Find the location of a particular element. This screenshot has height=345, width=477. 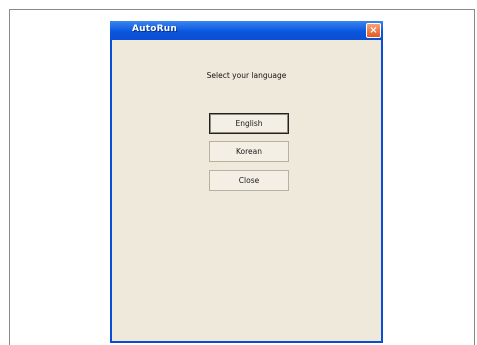

close-window-button: × is located at coordinates (373, 30).